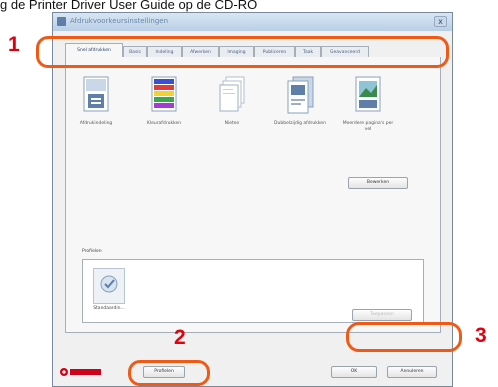 The width and height of the screenshot is (498, 387). I want to click on dialog-footer: Profielen OK Annuleren, so click(252, 369).